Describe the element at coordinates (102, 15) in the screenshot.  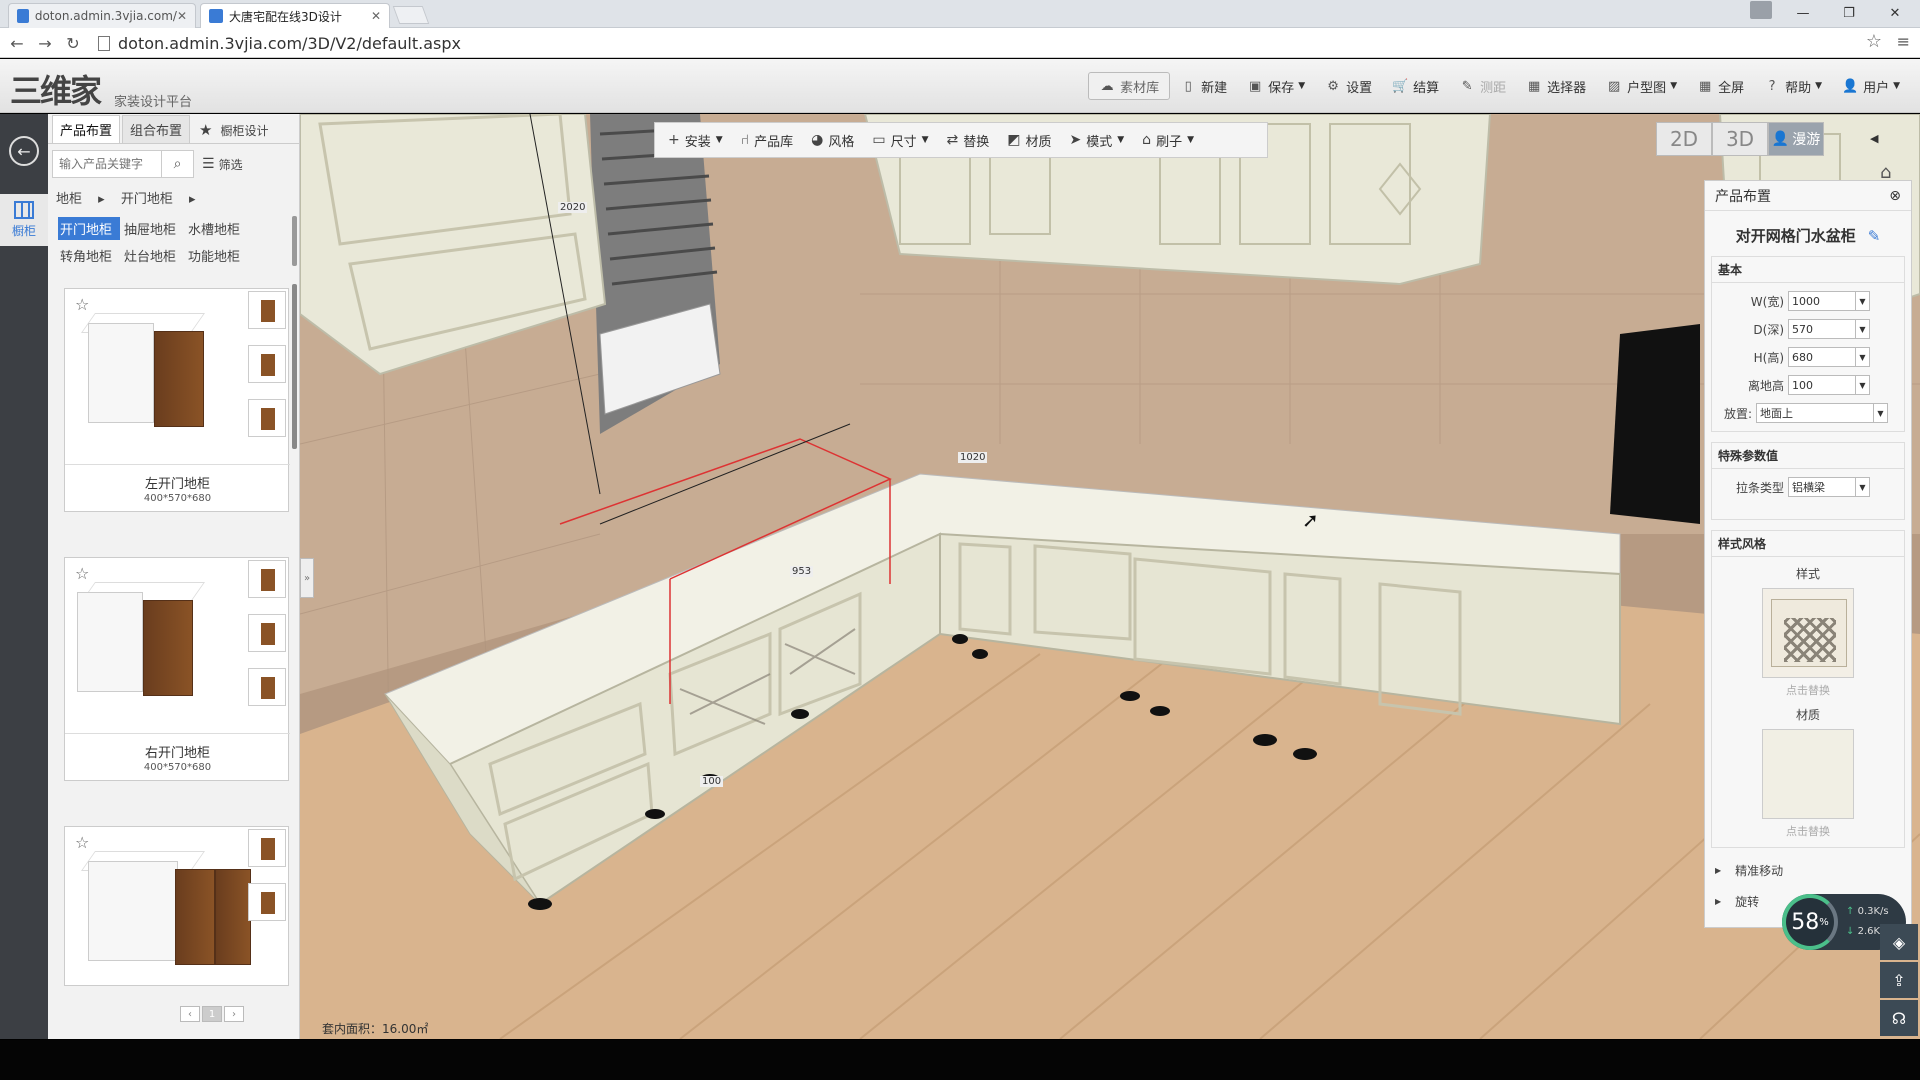
I see `browser-tab-admin: doton.admin.3vjia.com/ ✕` at that location.